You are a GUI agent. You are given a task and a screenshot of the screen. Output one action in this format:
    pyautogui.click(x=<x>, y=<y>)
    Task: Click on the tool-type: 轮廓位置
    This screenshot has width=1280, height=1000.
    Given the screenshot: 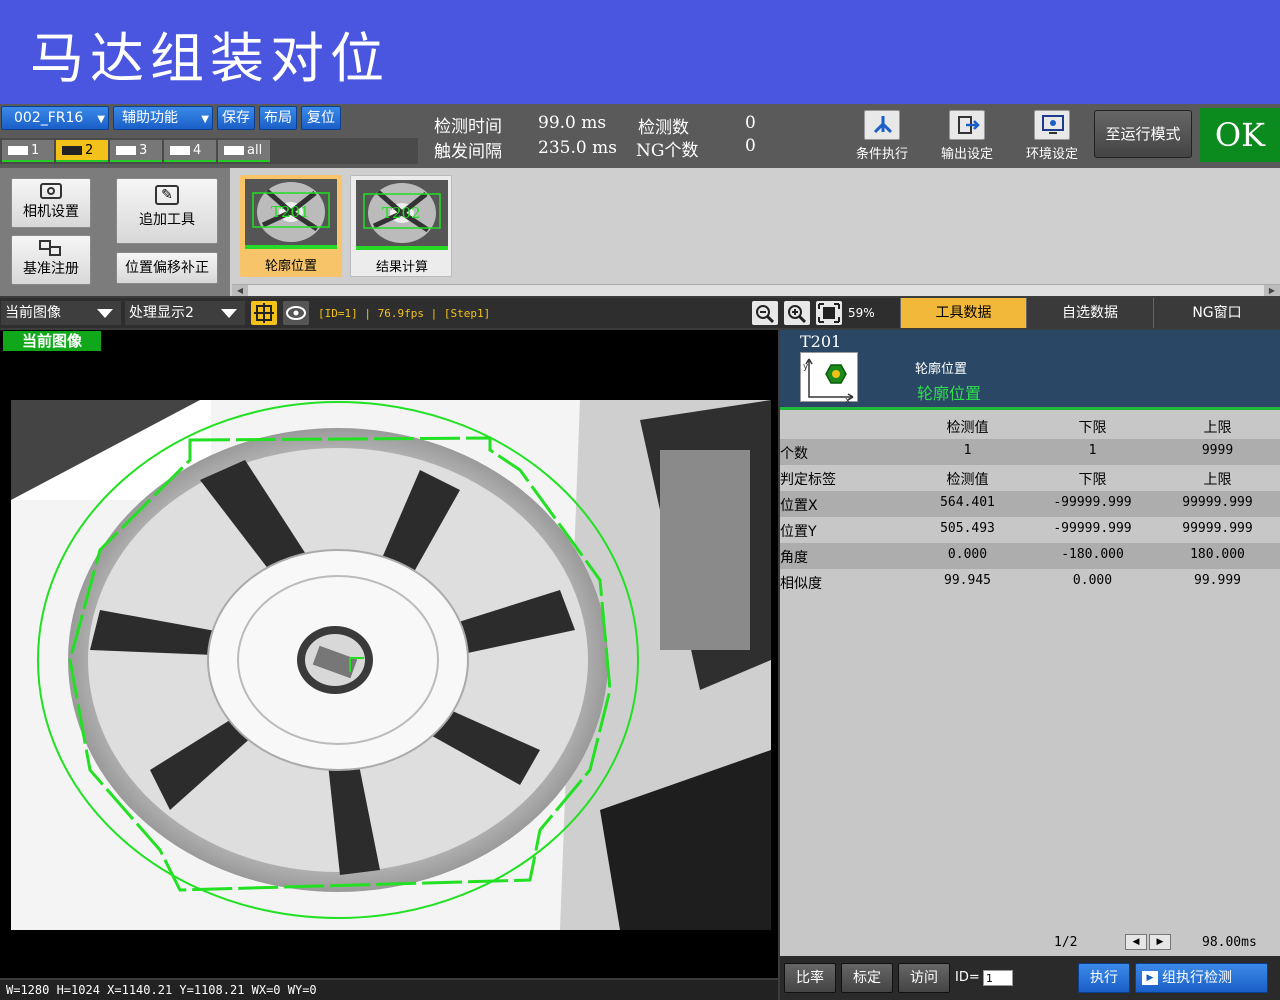 What is the action you would take?
    pyautogui.click(x=941, y=369)
    